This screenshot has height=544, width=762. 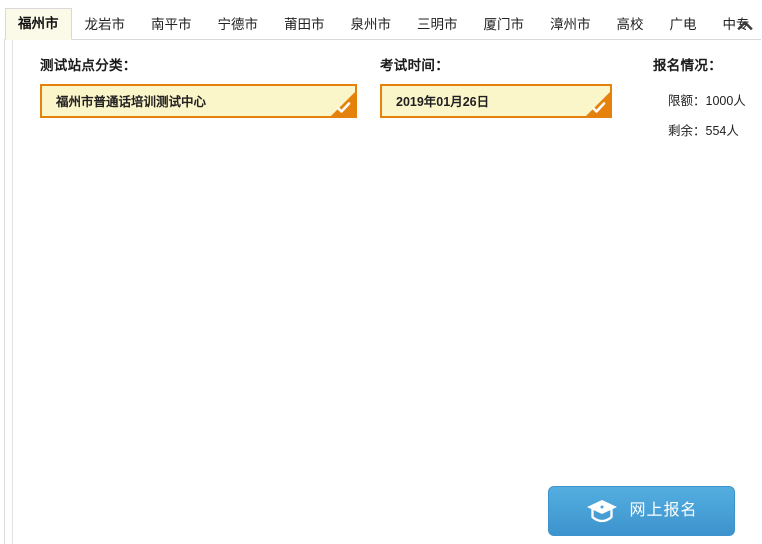 I want to click on tab-label: 莆田市, so click(x=304, y=24).